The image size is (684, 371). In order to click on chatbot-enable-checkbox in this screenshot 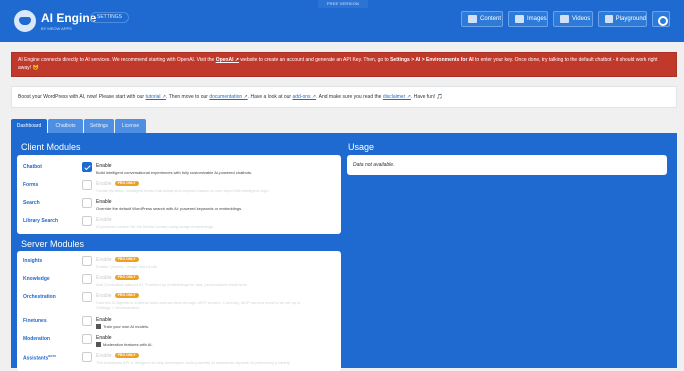, I will do `click(87, 167)`.